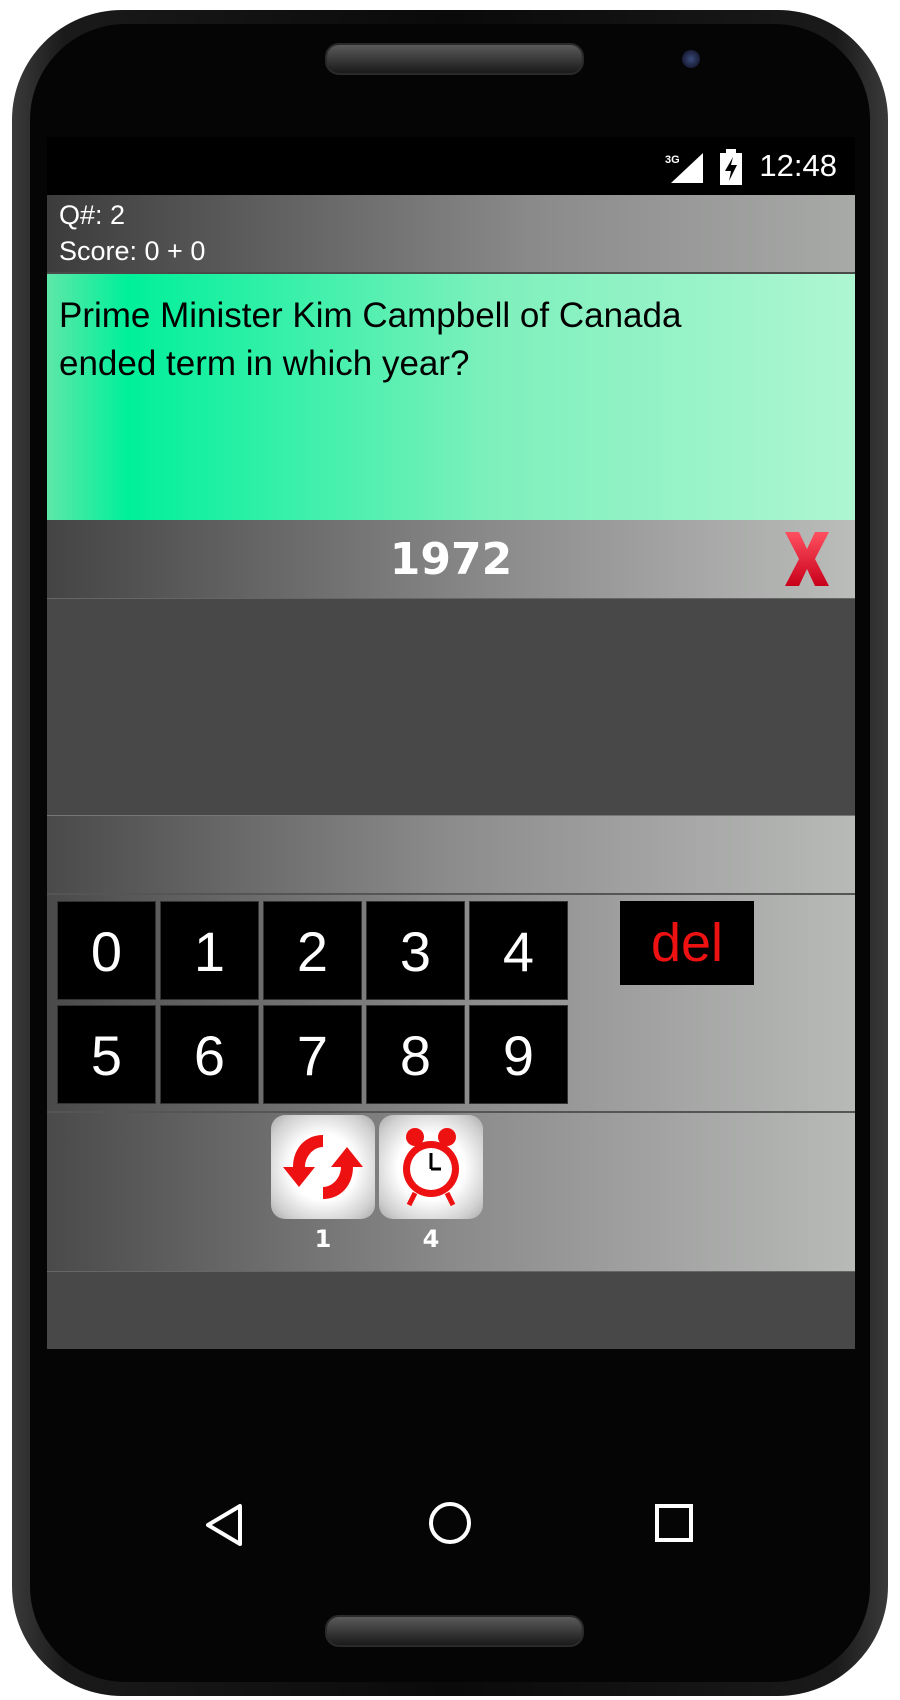  I want to click on home-circle-icon, so click(450, 1523).